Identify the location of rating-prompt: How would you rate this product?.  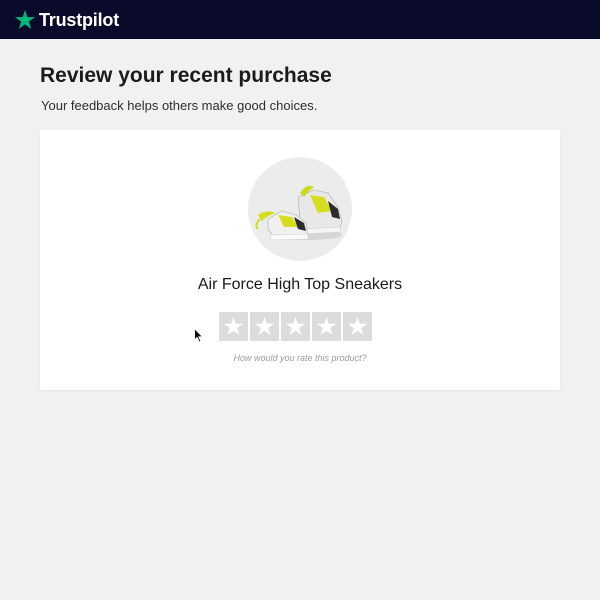
(300, 358).